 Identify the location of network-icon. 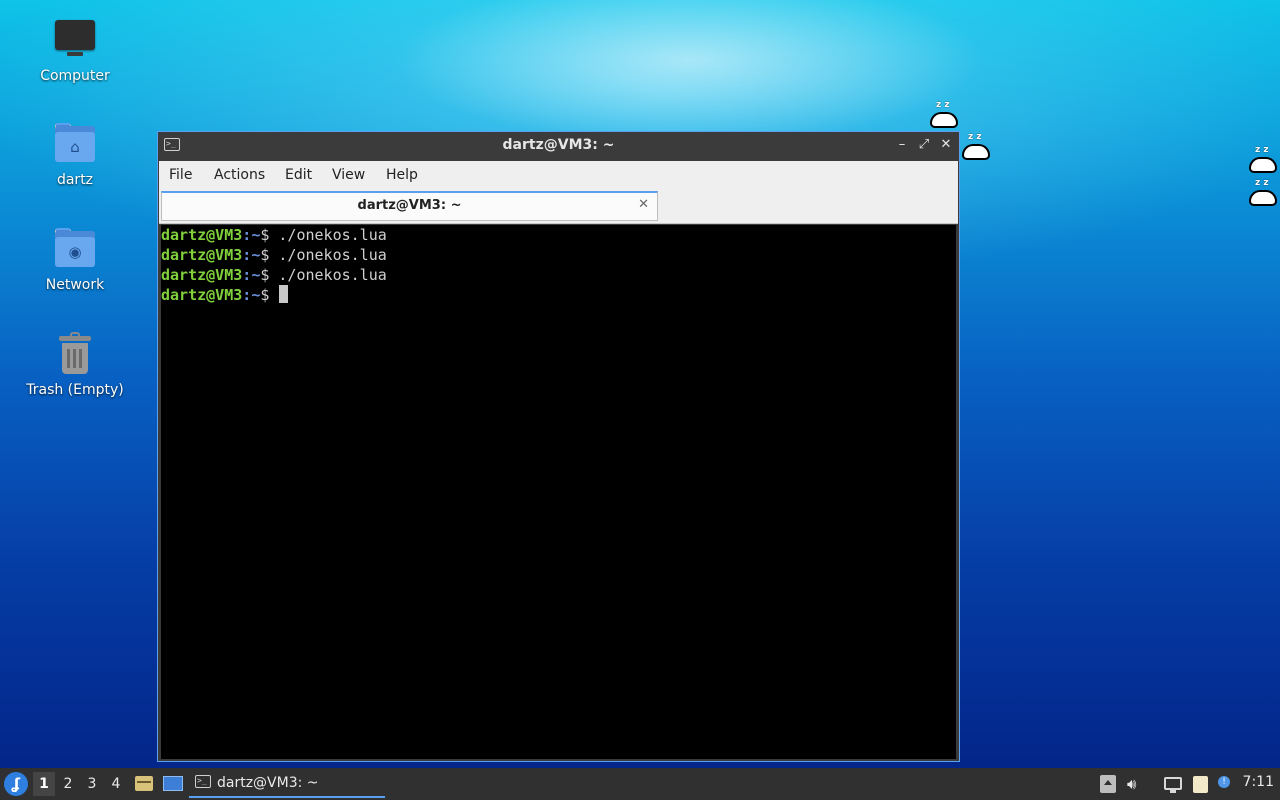
(1173, 784).